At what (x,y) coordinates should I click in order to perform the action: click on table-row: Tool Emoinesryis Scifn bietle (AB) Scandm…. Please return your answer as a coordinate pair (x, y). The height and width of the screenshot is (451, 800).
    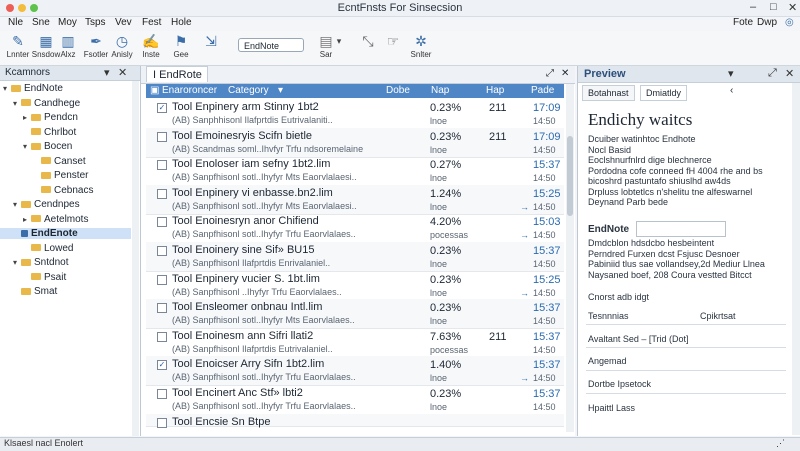
    Looking at the image, I should click on (355, 142).